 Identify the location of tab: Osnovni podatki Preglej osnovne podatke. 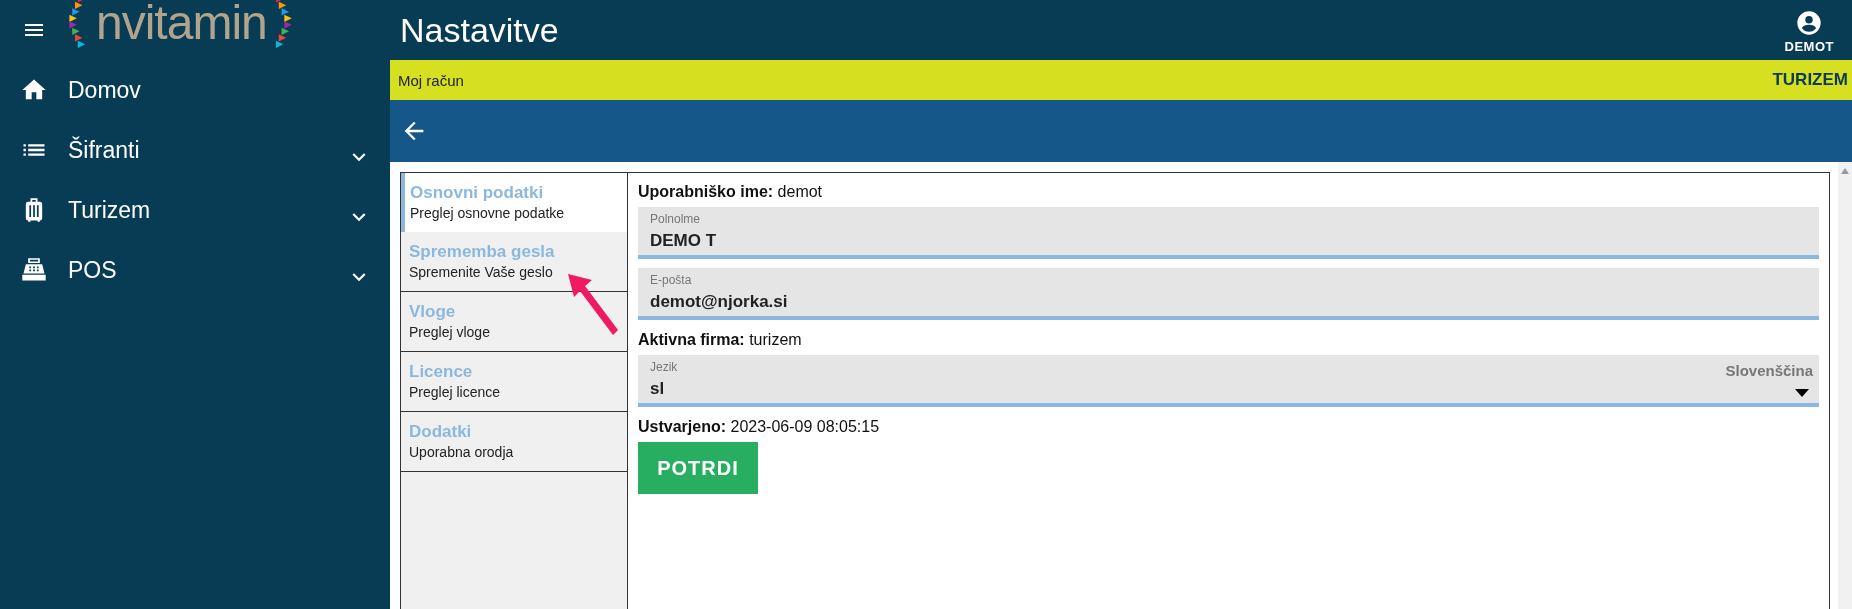
(514, 202).